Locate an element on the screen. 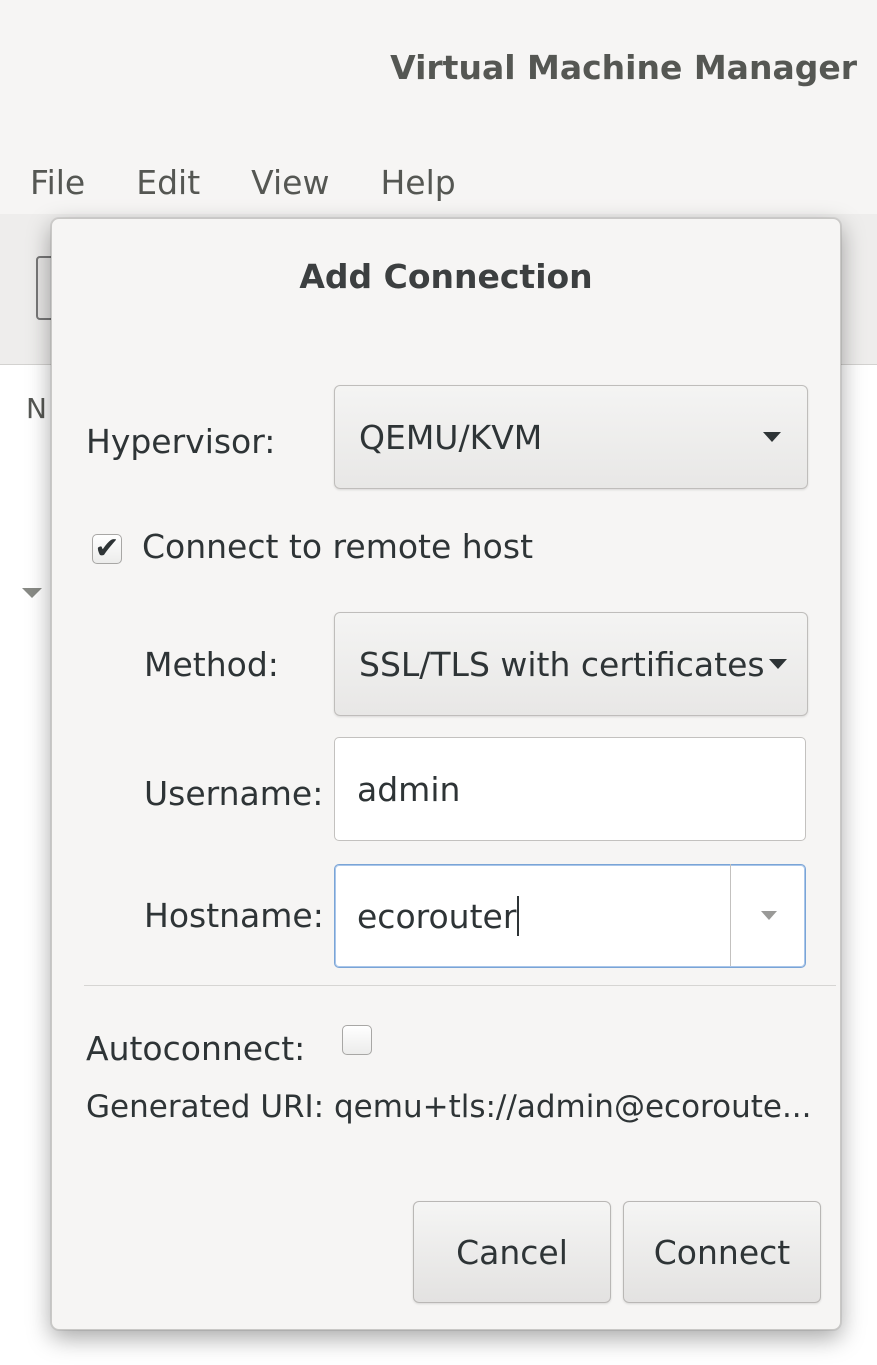 This screenshot has height=1365, width=877. connect-button: Connect is located at coordinates (722, 1252).